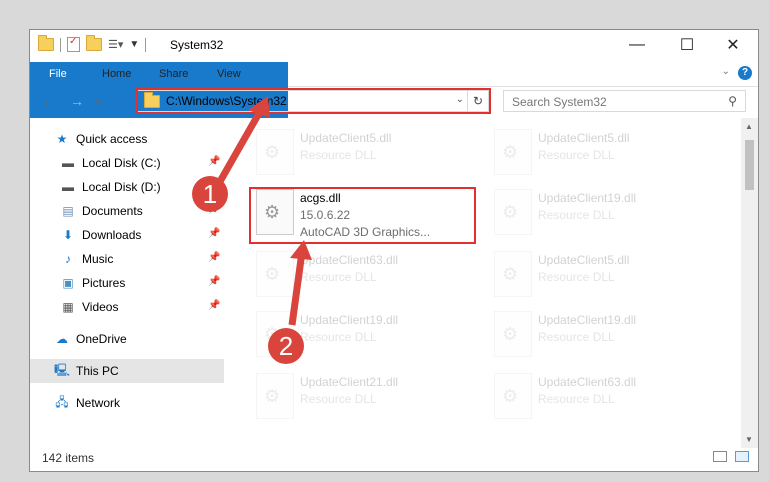 This screenshot has width=769, height=482. What do you see at coordinates (297, 288) in the screenshot?
I see `arrow-to-selected-file` at bounding box center [297, 288].